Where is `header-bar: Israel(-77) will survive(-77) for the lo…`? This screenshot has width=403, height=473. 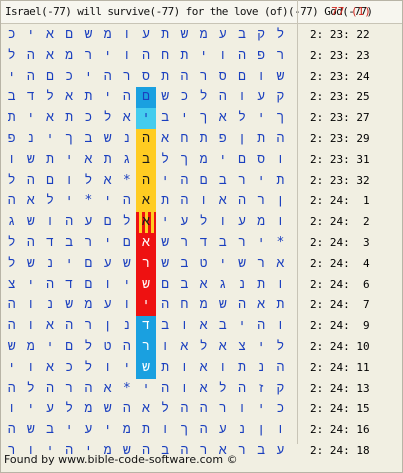
header-bar: Israel(-77) will survive(-77) for the lo… is located at coordinates (201, 12).